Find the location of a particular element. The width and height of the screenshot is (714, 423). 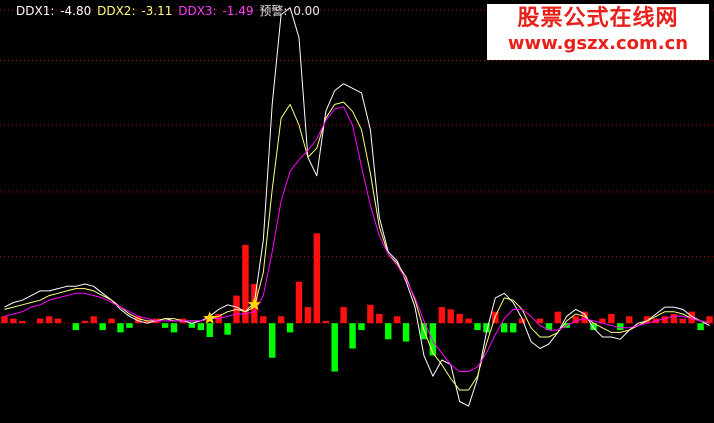

watermark-url: www.gszx.com.cn is located at coordinates (598, 43).